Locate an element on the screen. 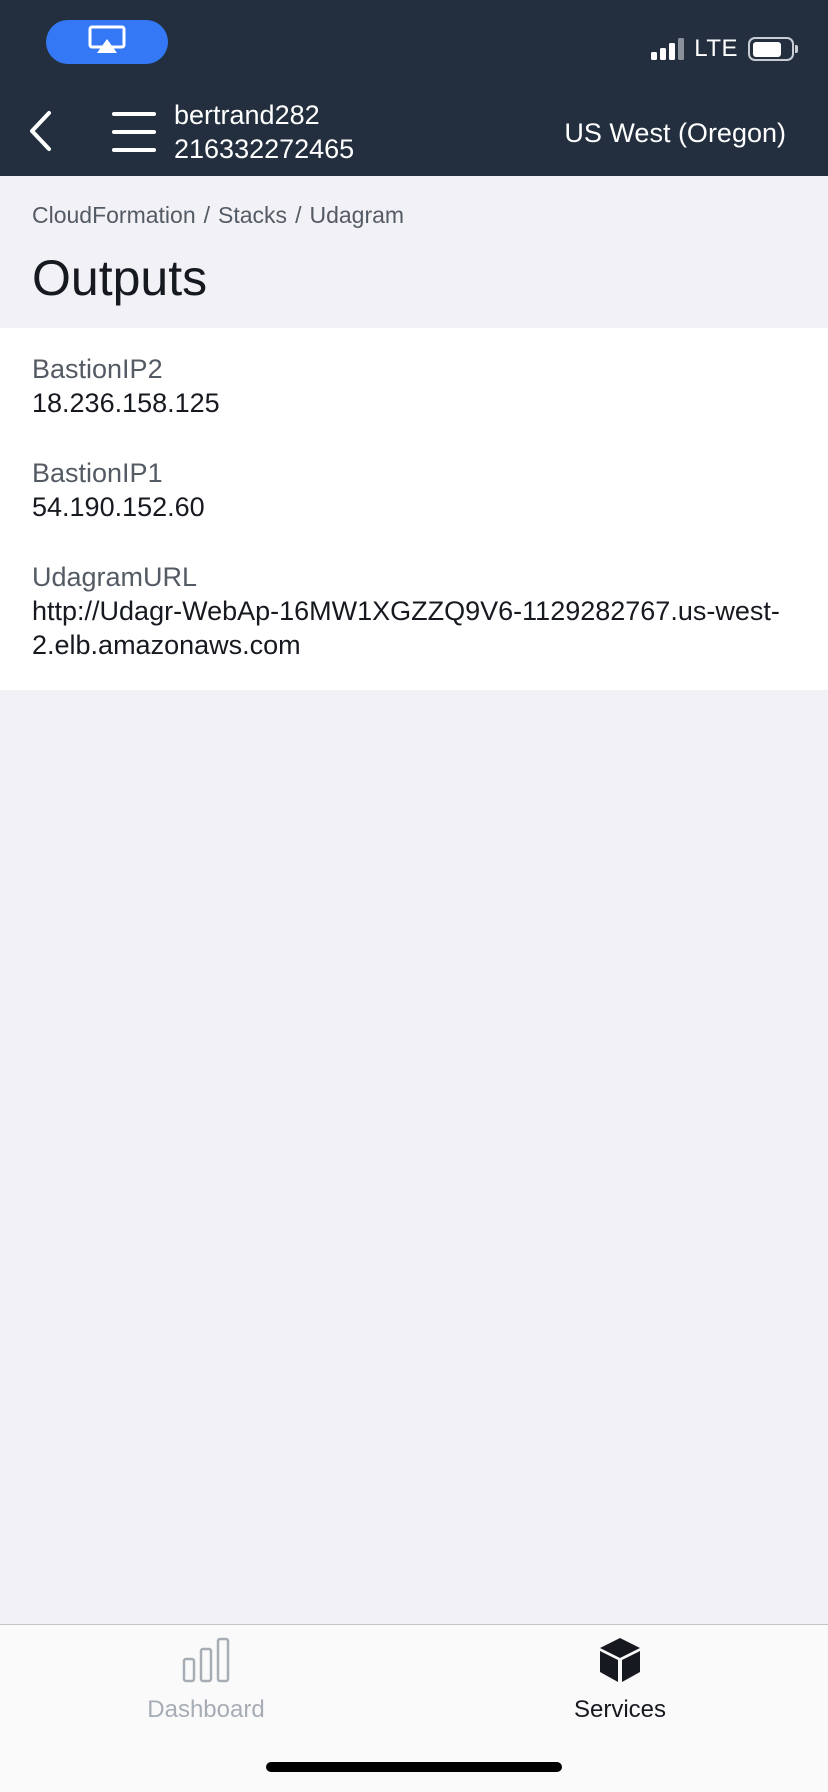 The height and width of the screenshot is (1792, 828). breadcrumb-stacks: Stacks is located at coordinates (252, 215).